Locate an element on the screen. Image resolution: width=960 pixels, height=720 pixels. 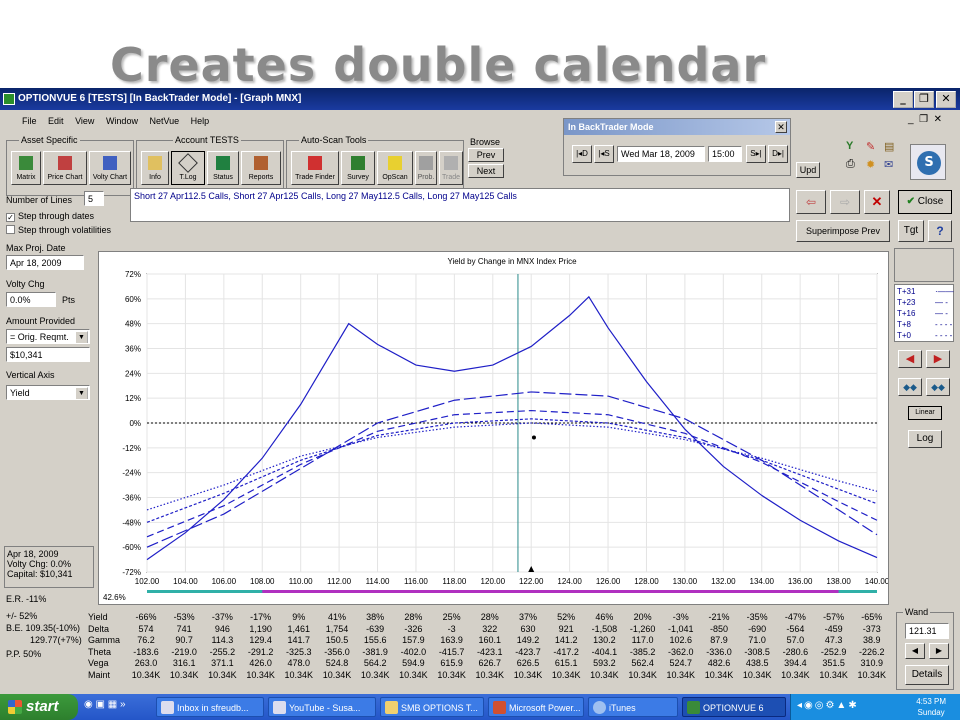
step-volat-checkbox: Step through volatilities is located at coordinates (58, 230).